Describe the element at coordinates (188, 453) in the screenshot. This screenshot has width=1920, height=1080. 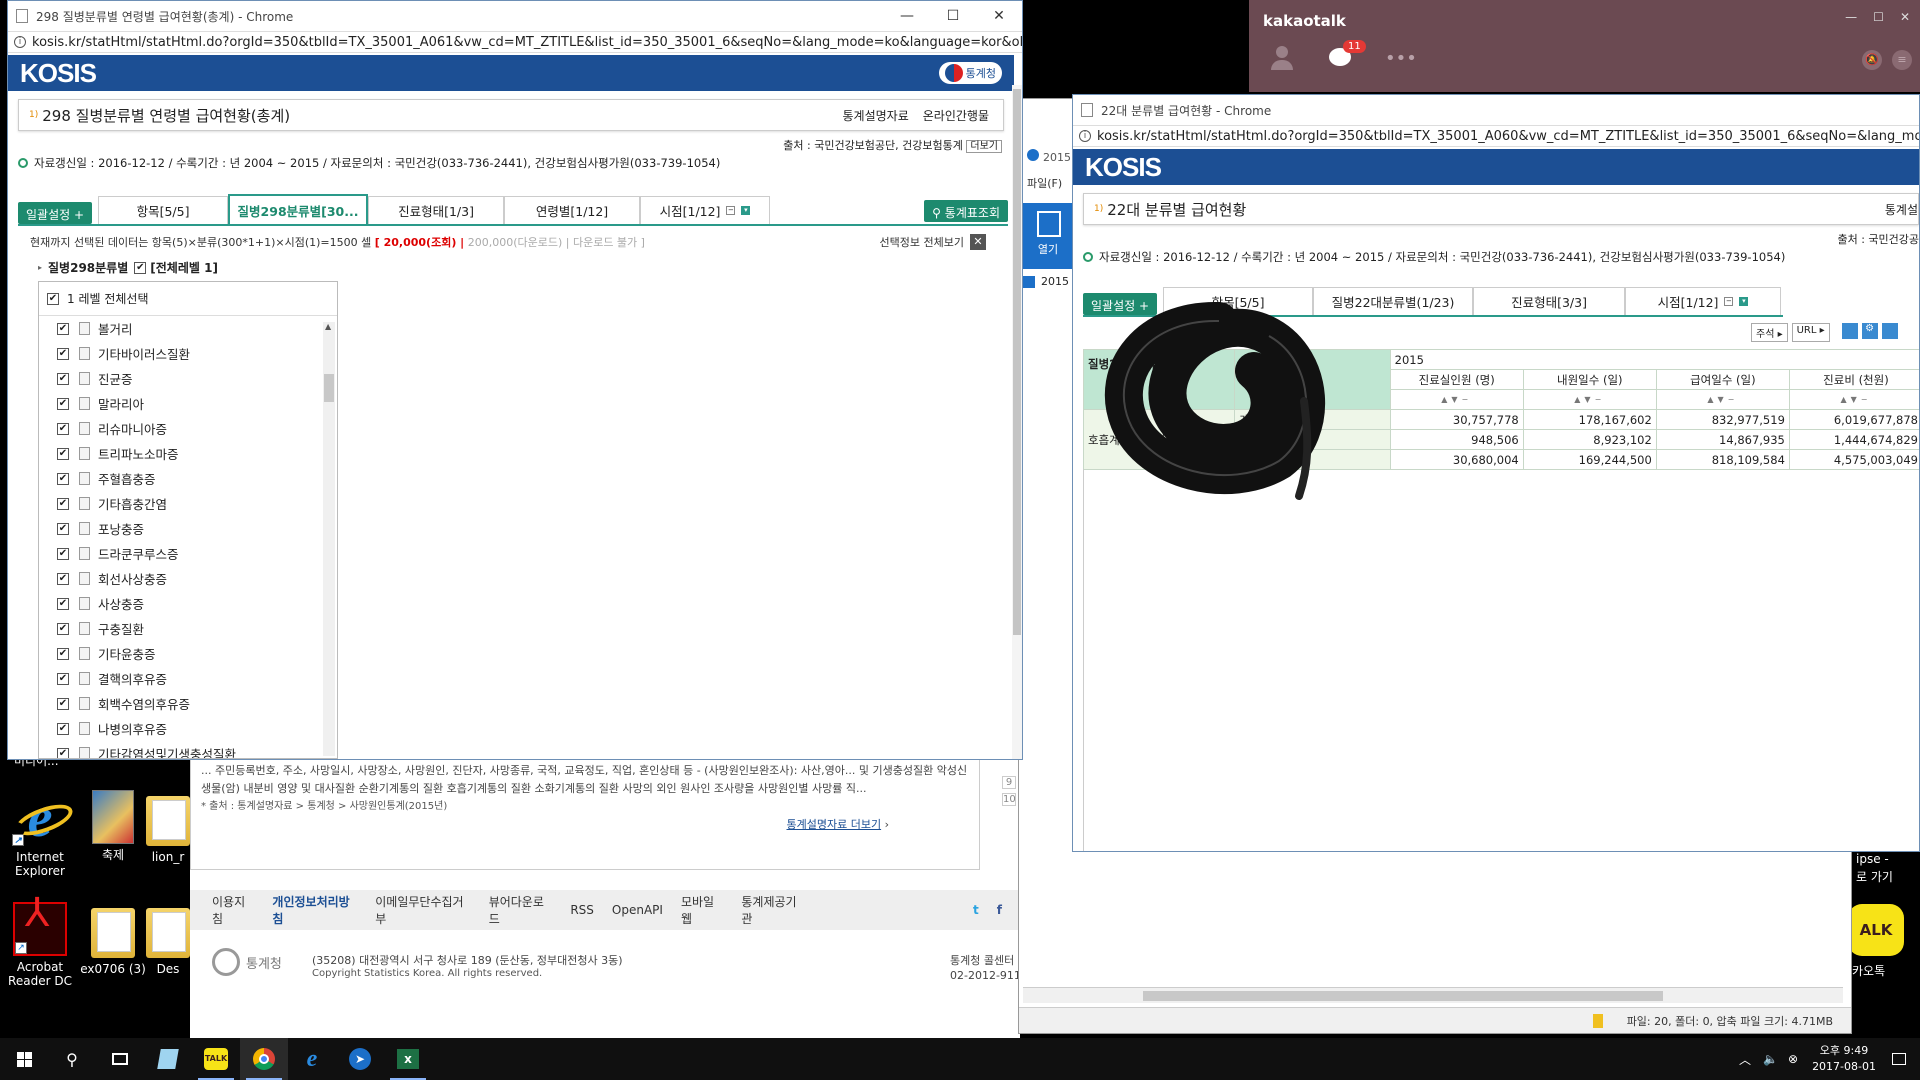
I see `list-item: ✔ 트리파노소마증` at that location.